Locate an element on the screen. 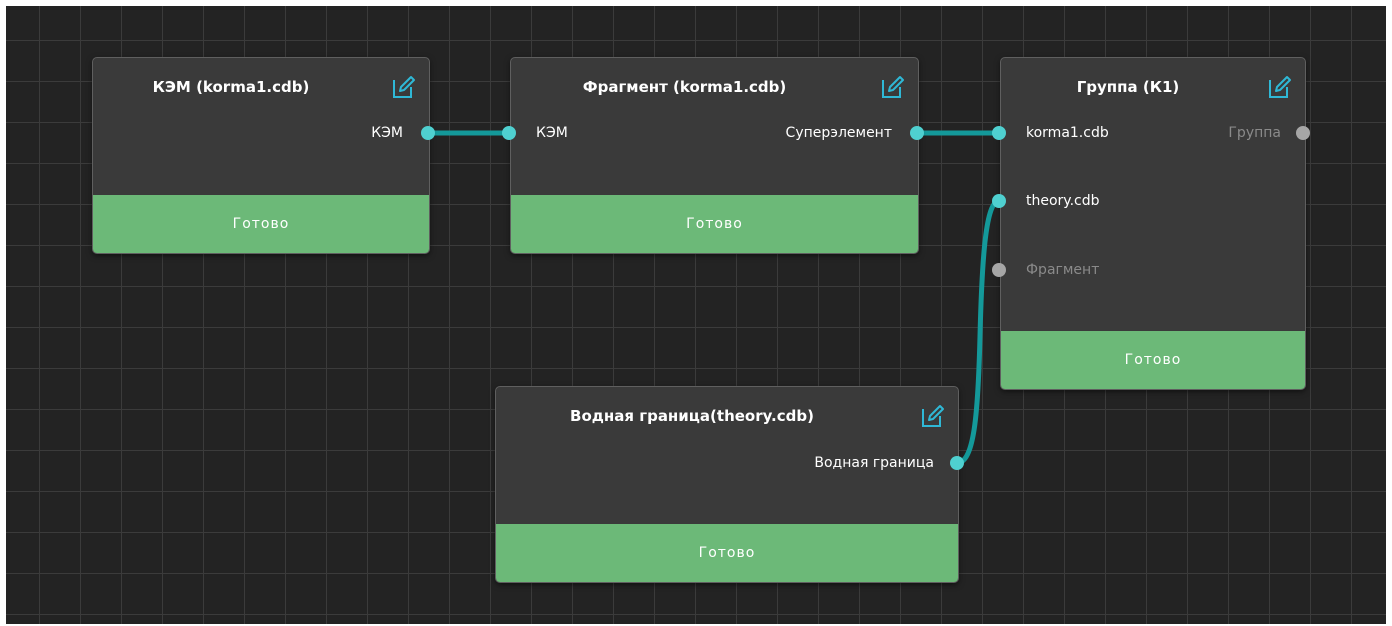  input-port-kem is located at coordinates (509, 133).